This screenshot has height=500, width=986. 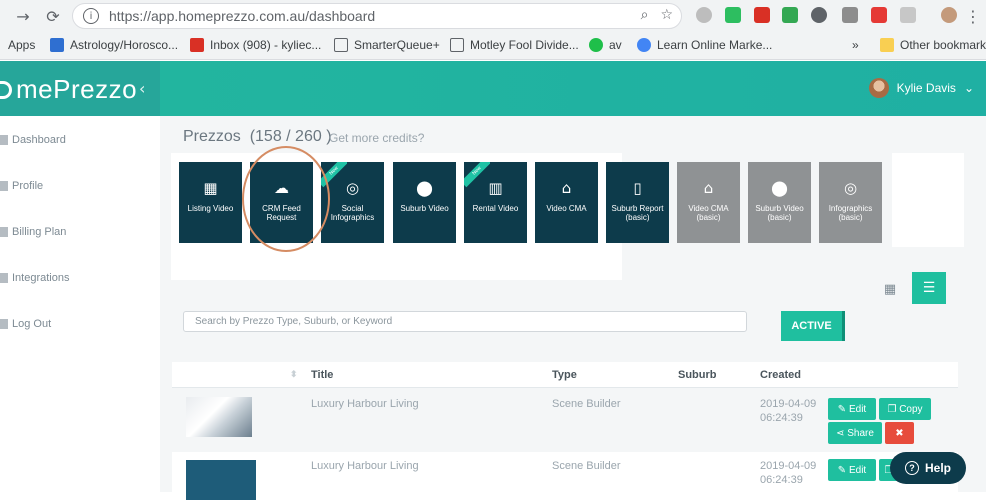 What do you see at coordinates (424, 202) in the screenshot?
I see `tile-suburb-video: ⬤ Suburb Video` at bounding box center [424, 202].